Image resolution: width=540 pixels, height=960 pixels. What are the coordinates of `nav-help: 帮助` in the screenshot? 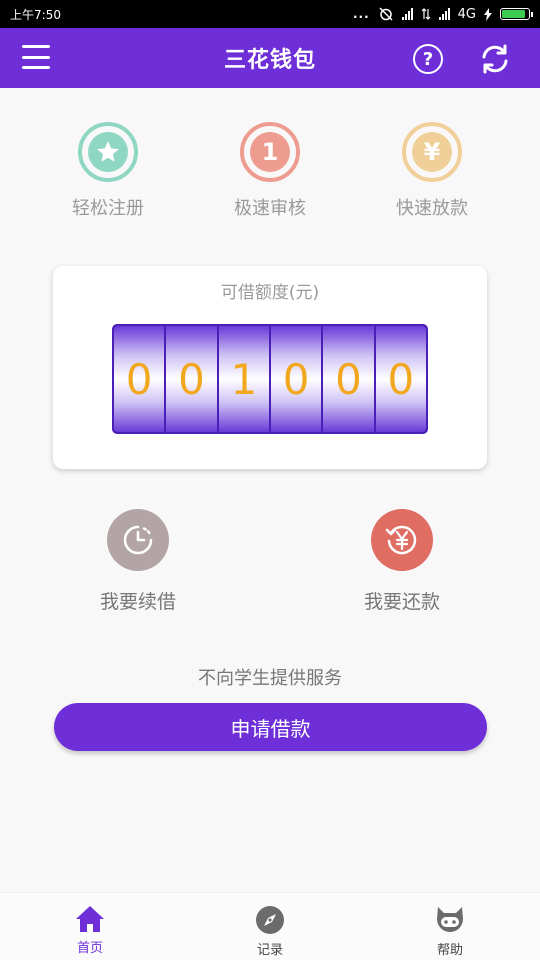 It's located at (450, 926).